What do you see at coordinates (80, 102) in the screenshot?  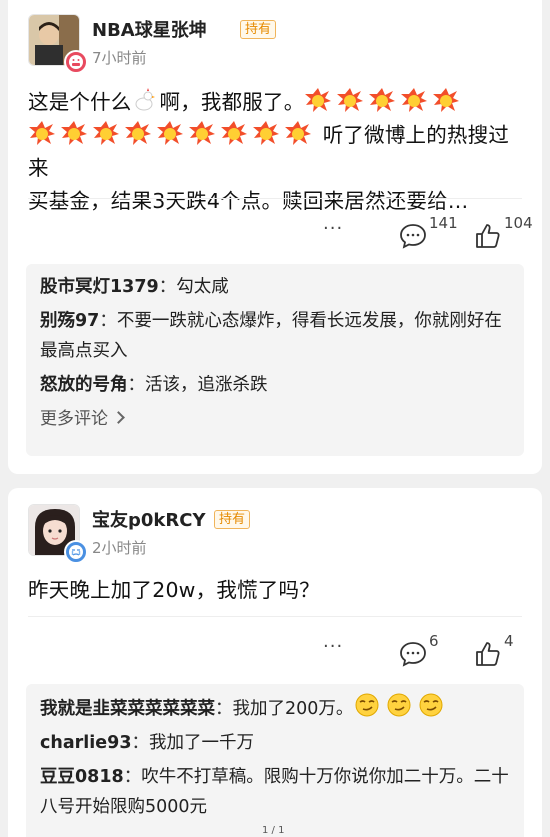 I see `post-text-part: 这是个什么` at bounding box center [80, 102].